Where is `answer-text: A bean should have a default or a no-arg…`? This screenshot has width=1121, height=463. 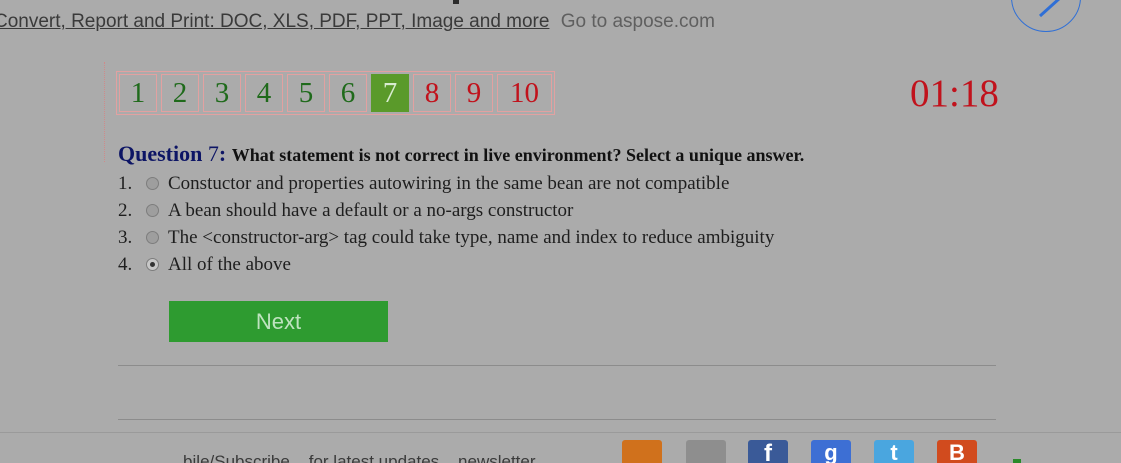
answer-text: A bean should have a default or a no-arg… is located at coordinates (371, 210).